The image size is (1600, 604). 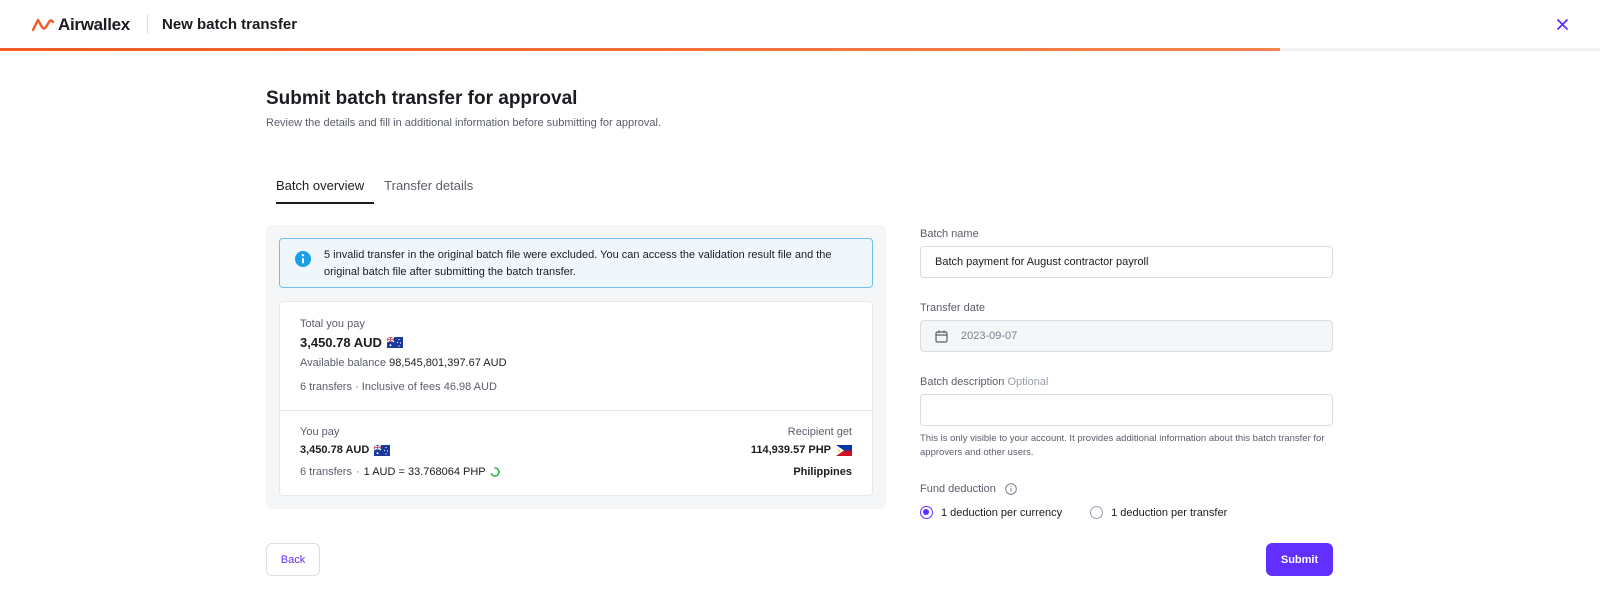 I want to click on brand-name: Airwallex, so click(x=94, y=24).